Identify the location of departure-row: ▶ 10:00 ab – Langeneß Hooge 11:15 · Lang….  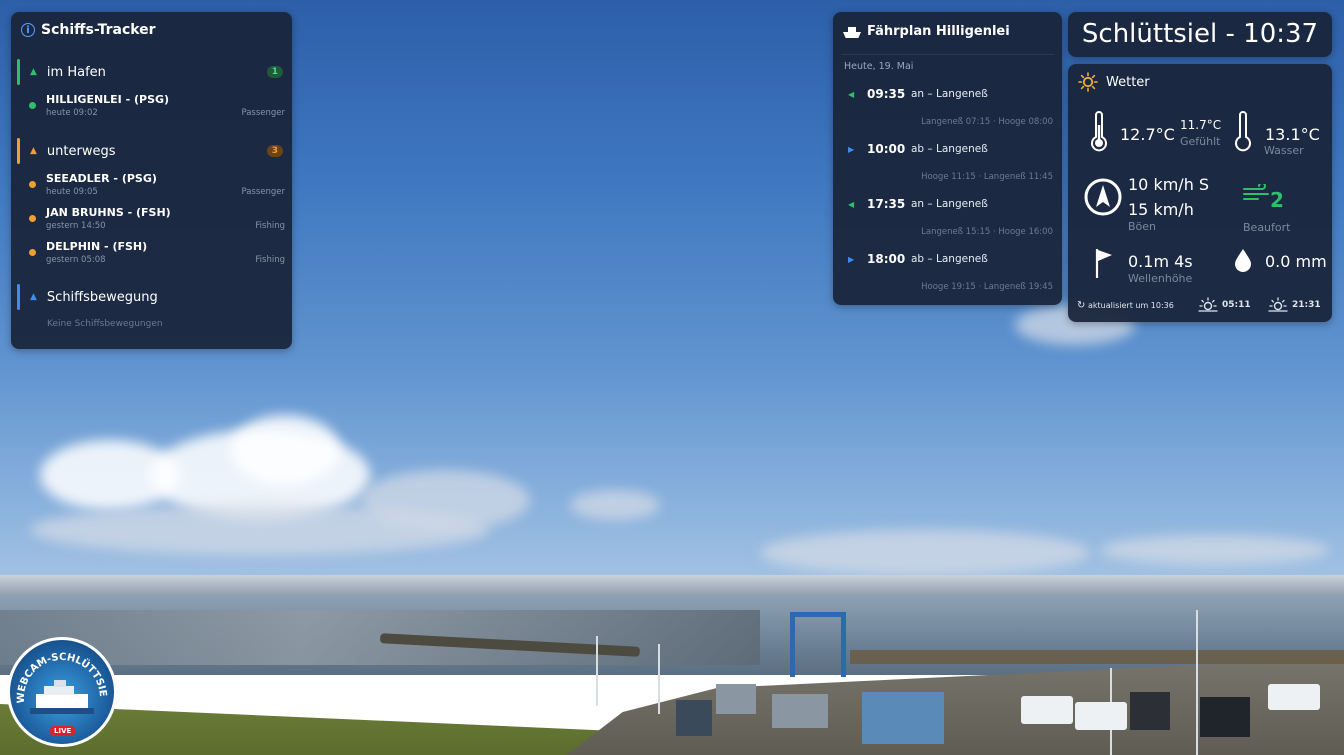
(950, 167).